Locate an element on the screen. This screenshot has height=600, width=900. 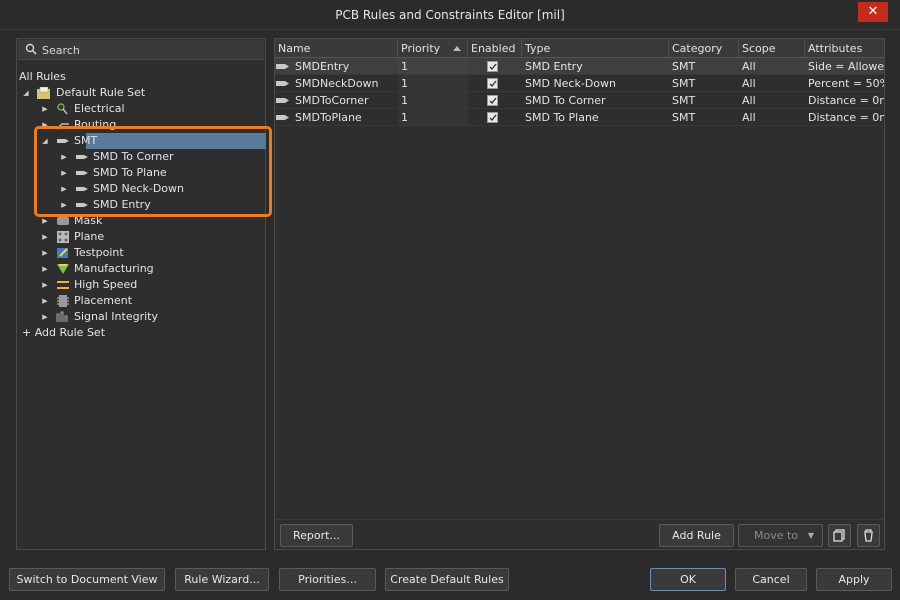
column-header-type: Type is located at coordinates (595, 48).